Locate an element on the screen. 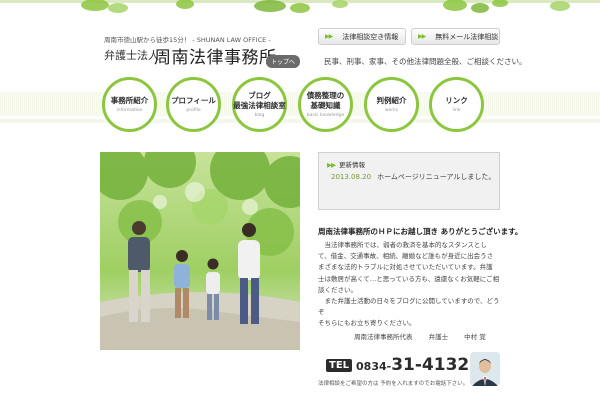 Image resolution: width=600 pixels, height=400 pixels. nav-item-sub: profile is located at coordinates (193, 110).